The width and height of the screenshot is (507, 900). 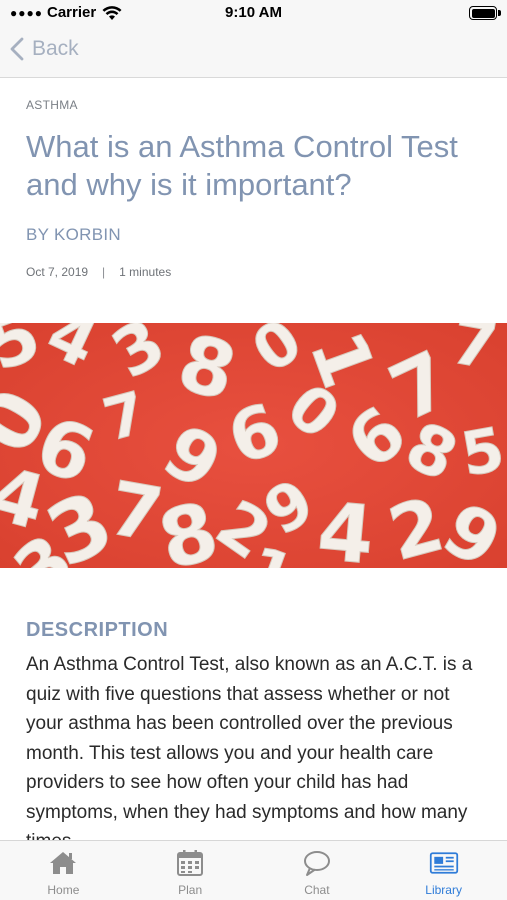 What do you see at coordinates (73, 234) in the screenshot?
I see `article-author: BY KORBIN` at bounding box center [73, 234].